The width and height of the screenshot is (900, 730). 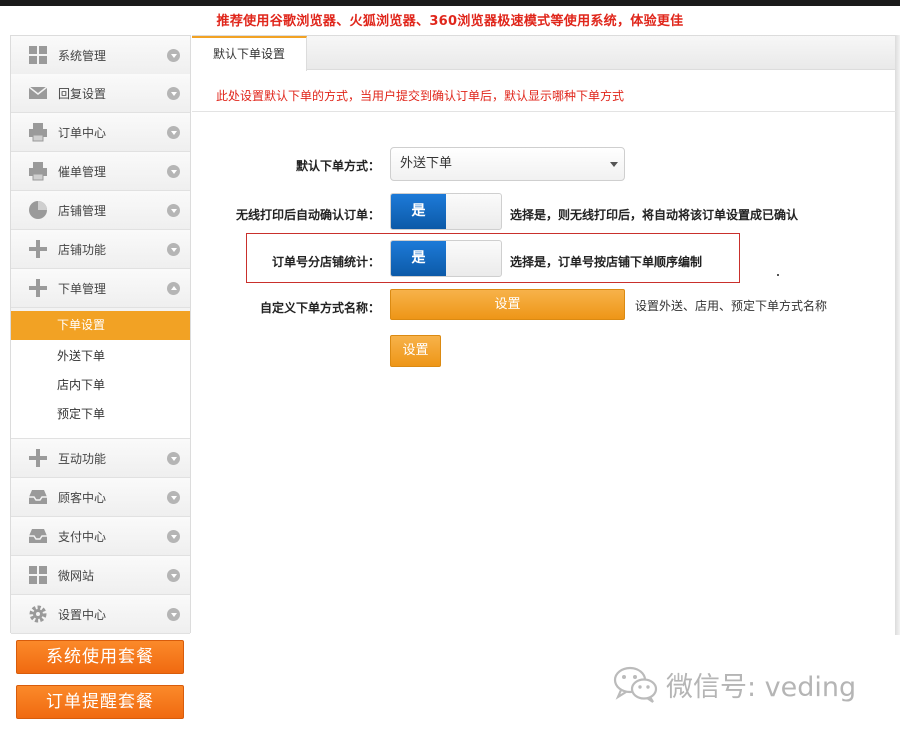 I want to click on order-number-toggle: 是, so click(x=446, y=258).